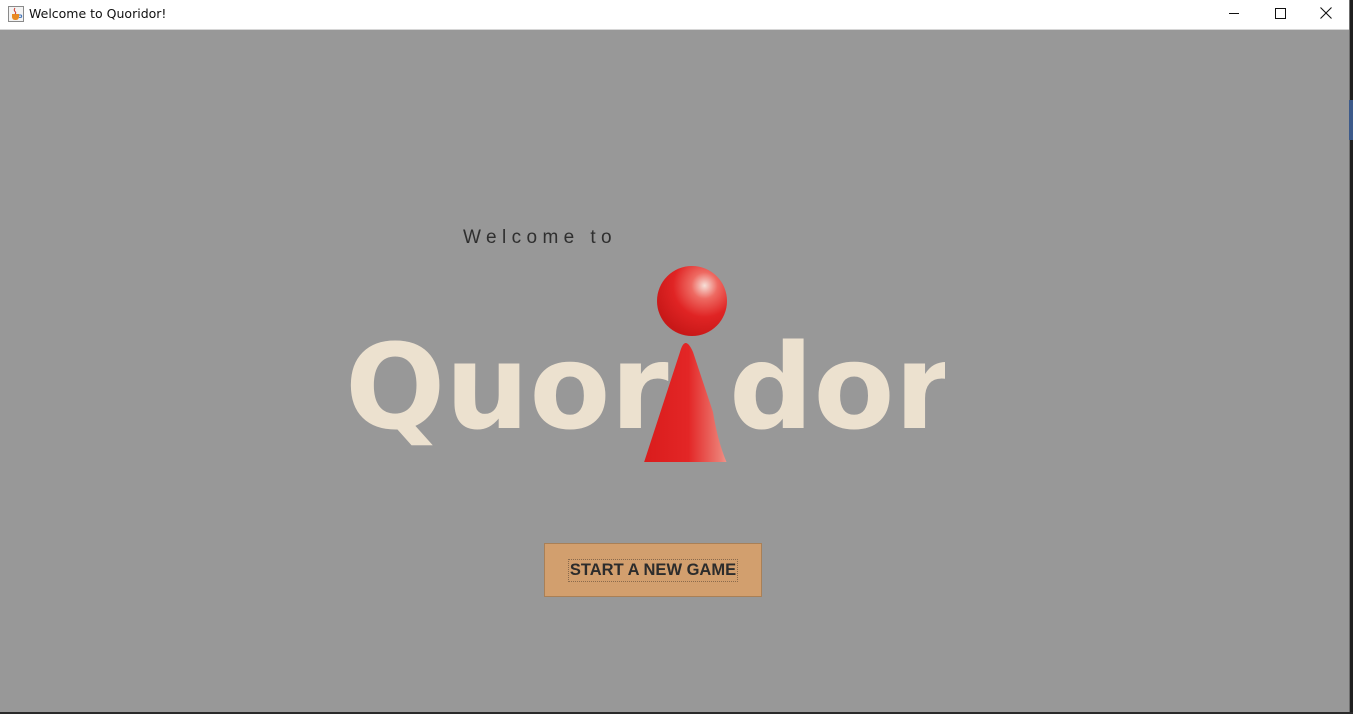  I want to click on minimize-icon, so click(1234, 15).